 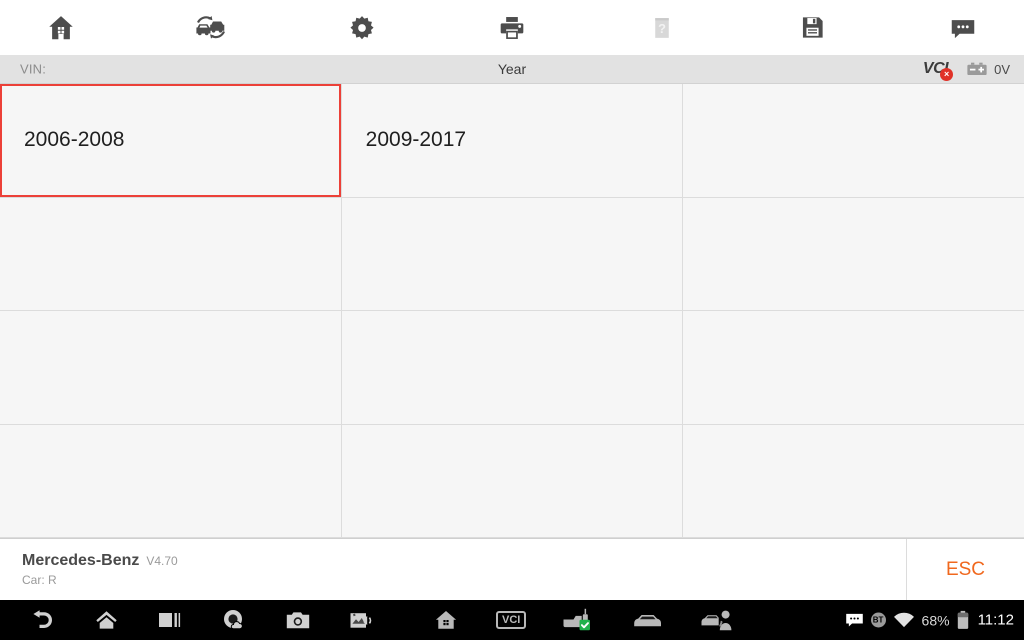 What do you see at coordinates (416, 140) in the screenshot?
I see `grid-cell-label: 2009-2017` at bounding box center [416, 140].